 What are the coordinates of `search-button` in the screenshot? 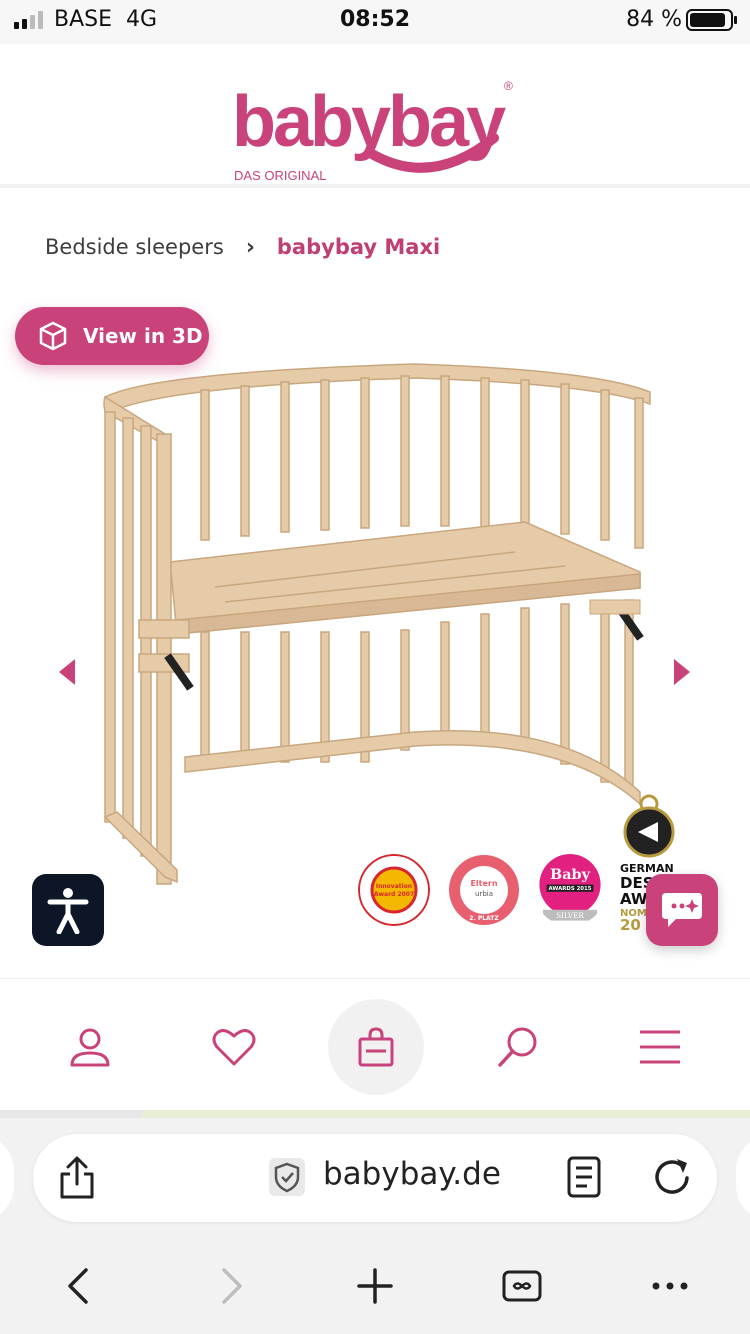 It's located at (518, 1047).